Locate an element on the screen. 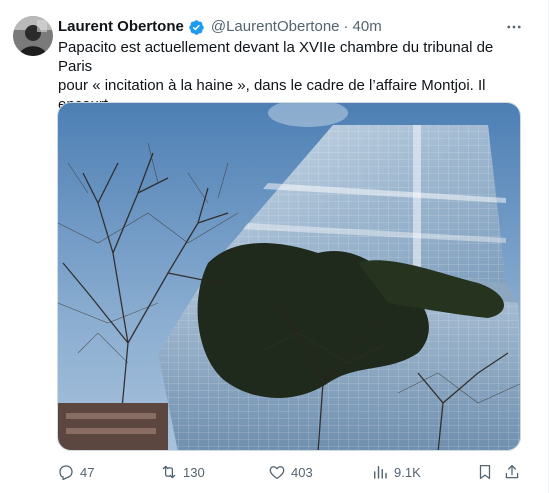 This screenshot has width=549, height=493. repost-button: 130 is located at coordinates (182, 472).